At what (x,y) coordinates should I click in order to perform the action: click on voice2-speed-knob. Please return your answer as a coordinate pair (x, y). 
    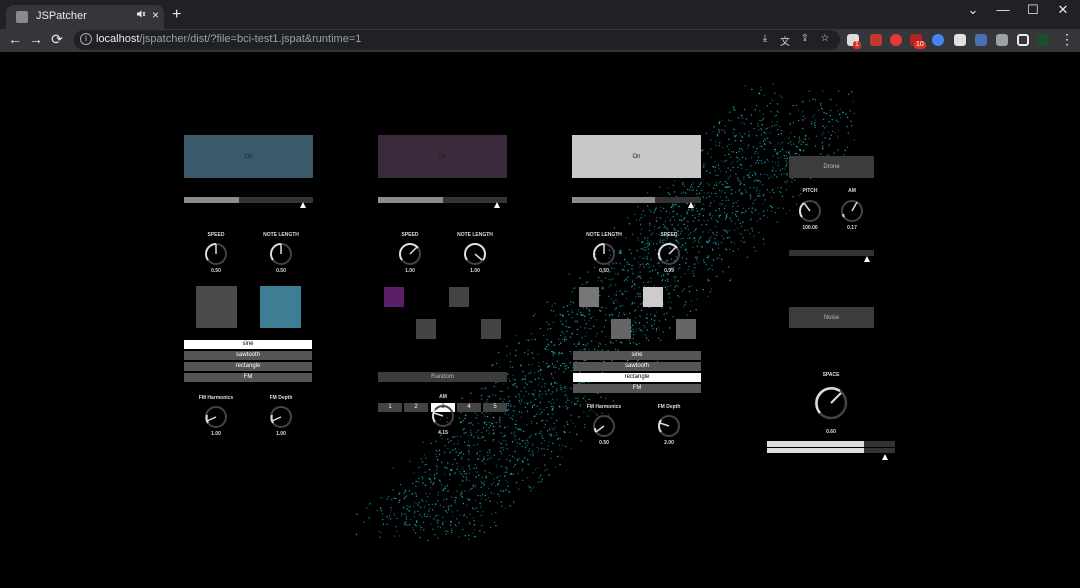
    Looking at the image, I should click on (410, 254).